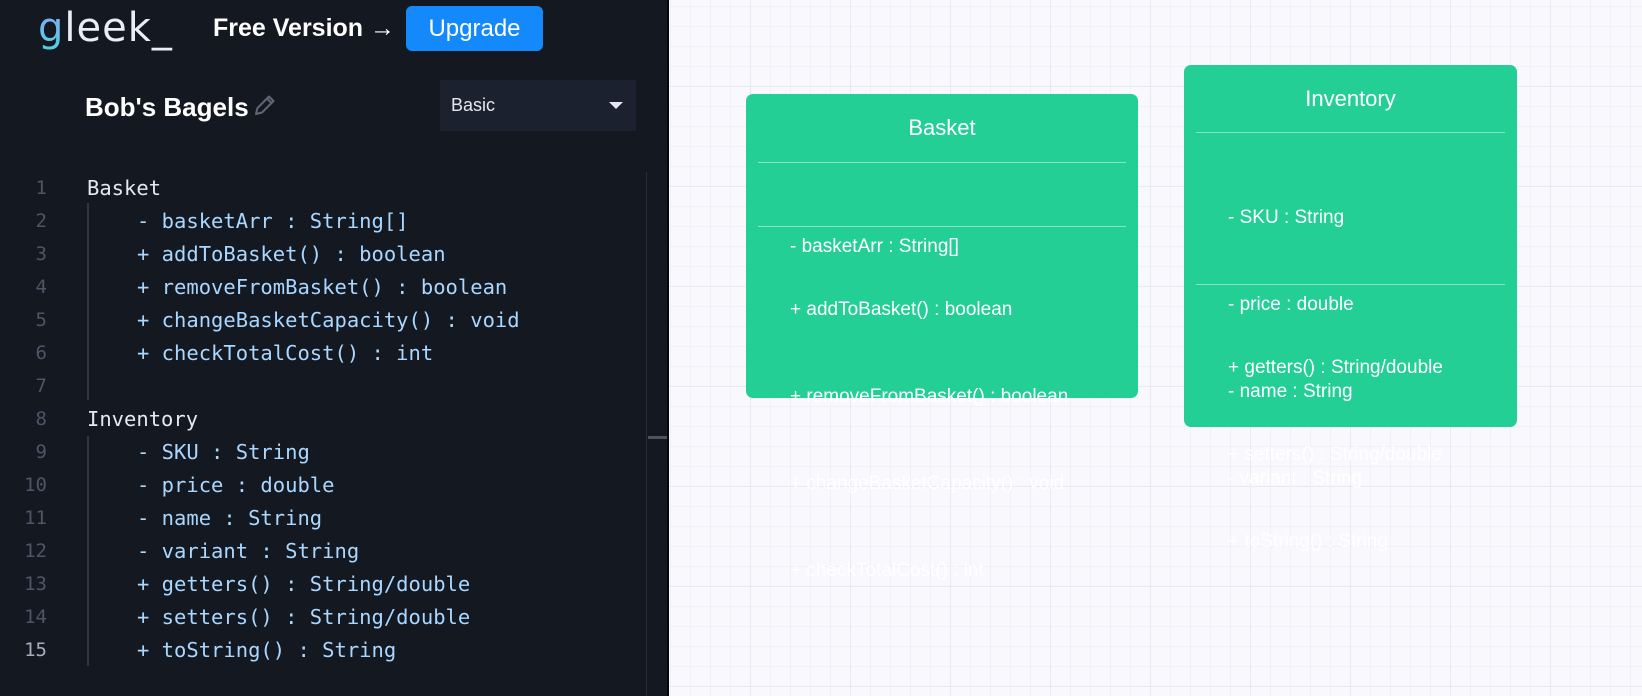  I want to click on line-number: 2, so click(41, 221).